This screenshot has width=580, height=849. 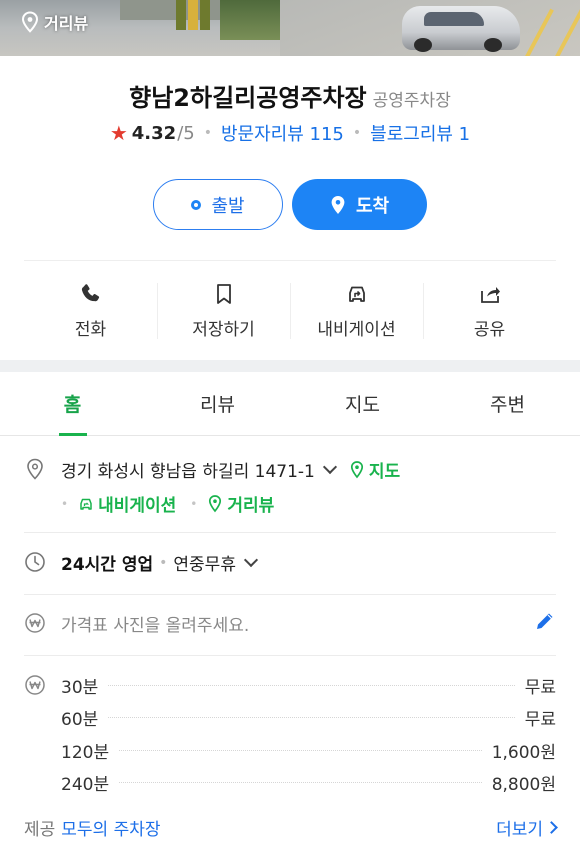 I want to click on rating-max: /5, so click(x=186, y=133).